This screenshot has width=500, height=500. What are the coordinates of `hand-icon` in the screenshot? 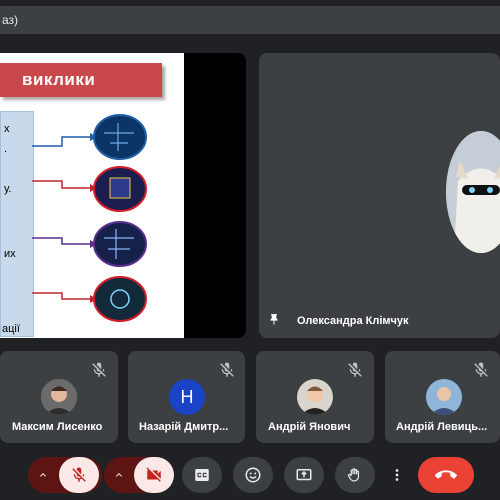 It's located at (353, 475).